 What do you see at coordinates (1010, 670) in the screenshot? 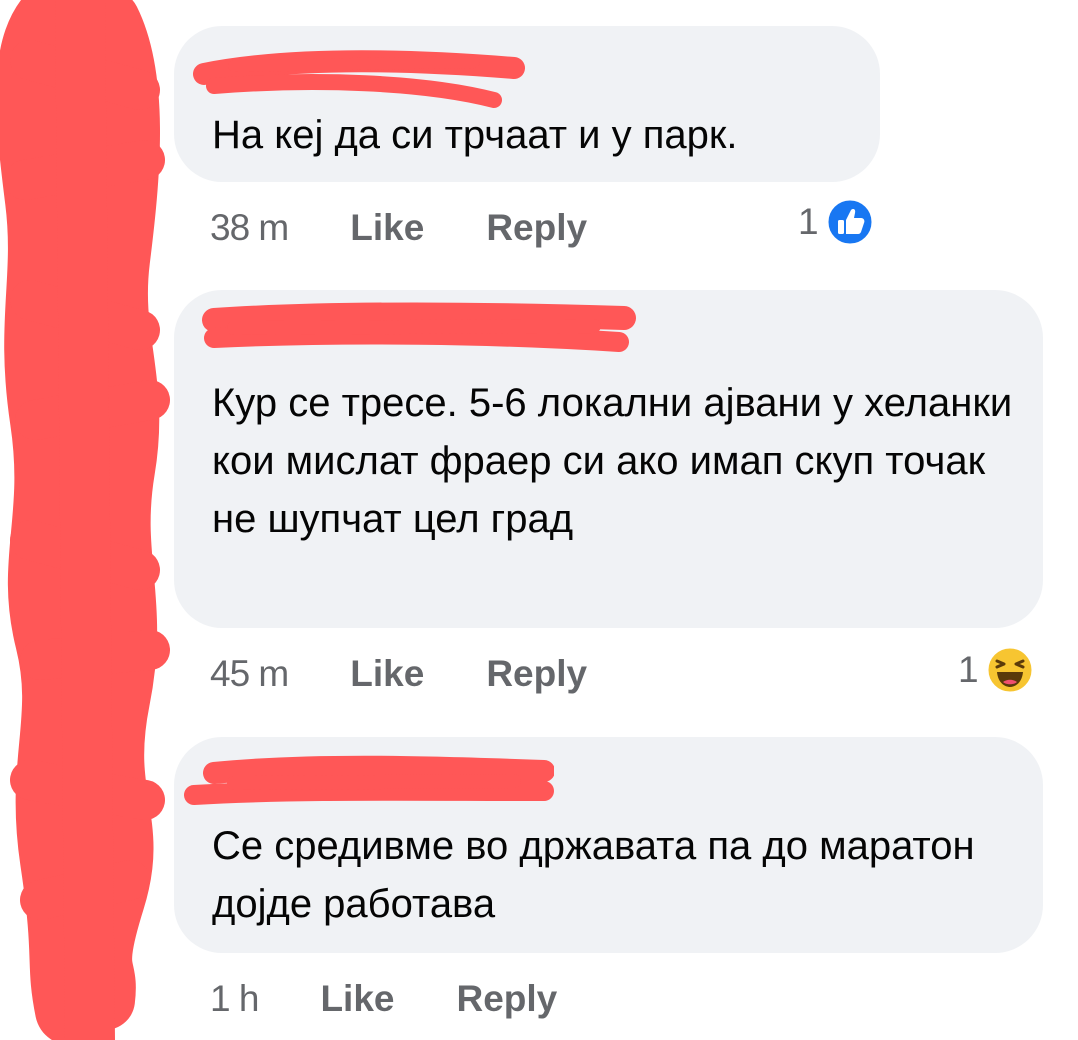
I see `haha-icon` at bounding box center [1010, 670].